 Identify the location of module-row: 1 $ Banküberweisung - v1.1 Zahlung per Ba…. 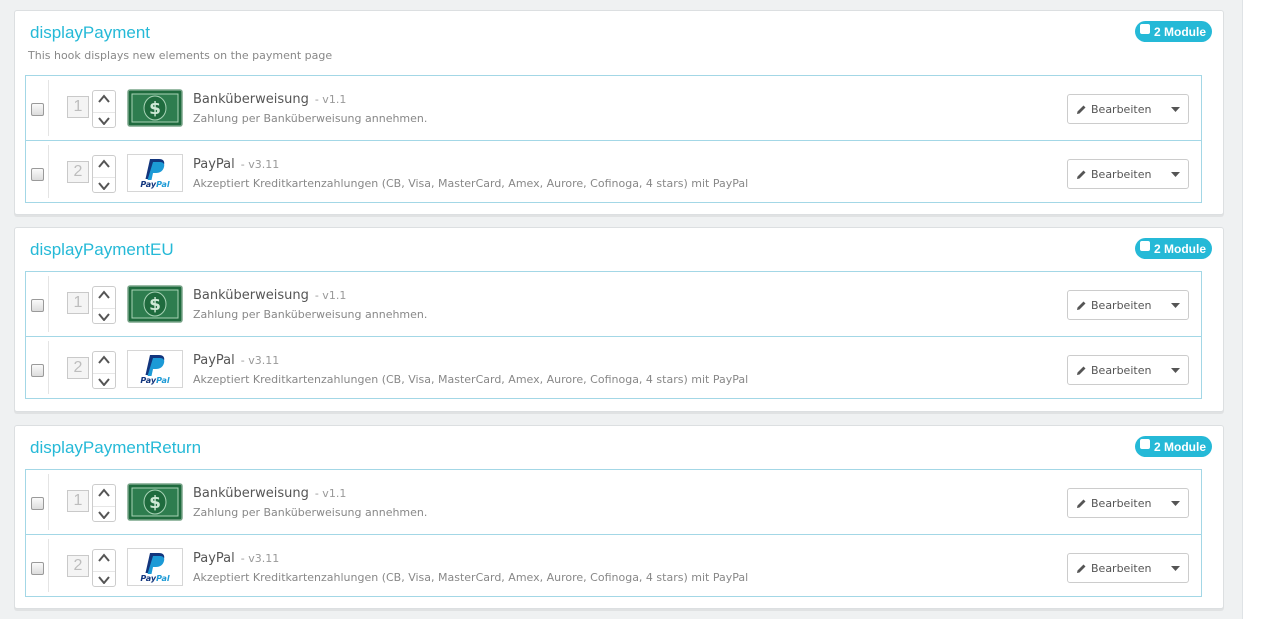
(613, 502).